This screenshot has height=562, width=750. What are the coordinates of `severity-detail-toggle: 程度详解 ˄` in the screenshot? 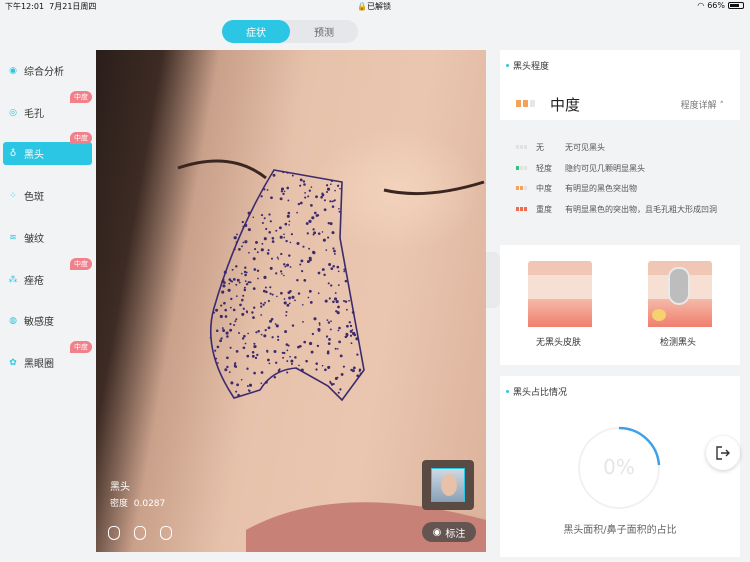 It's located at (702, 104).